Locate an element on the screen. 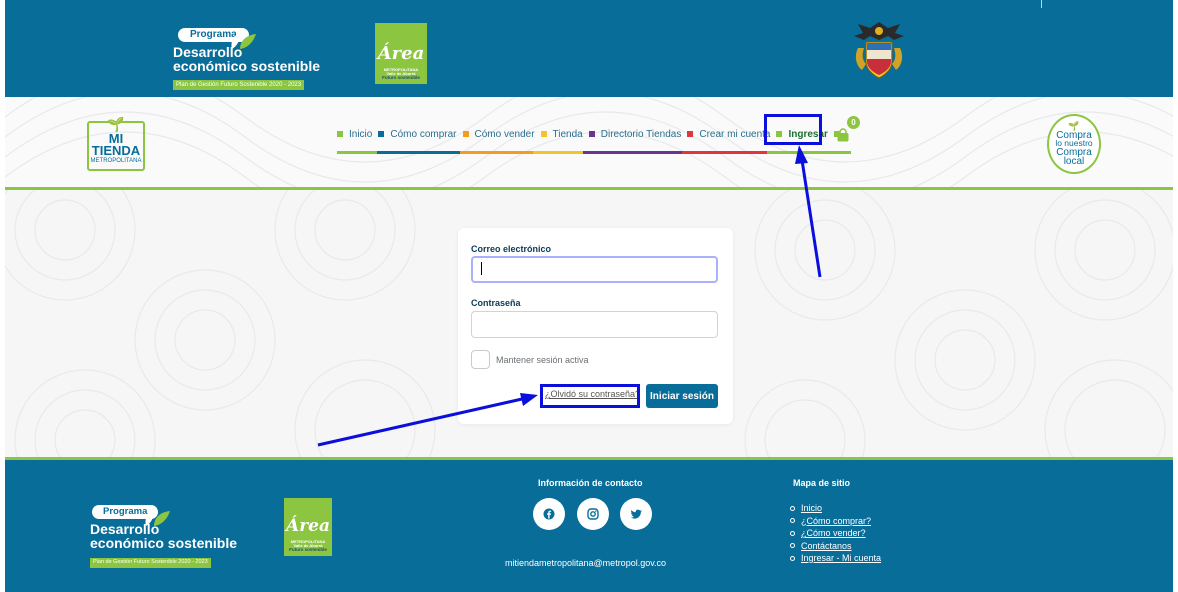 Image resolution: width=1178 pixels, height=592 pixels. sitemap-item: Ingresar - Mi cuenta is located at coordinates (835, 558).